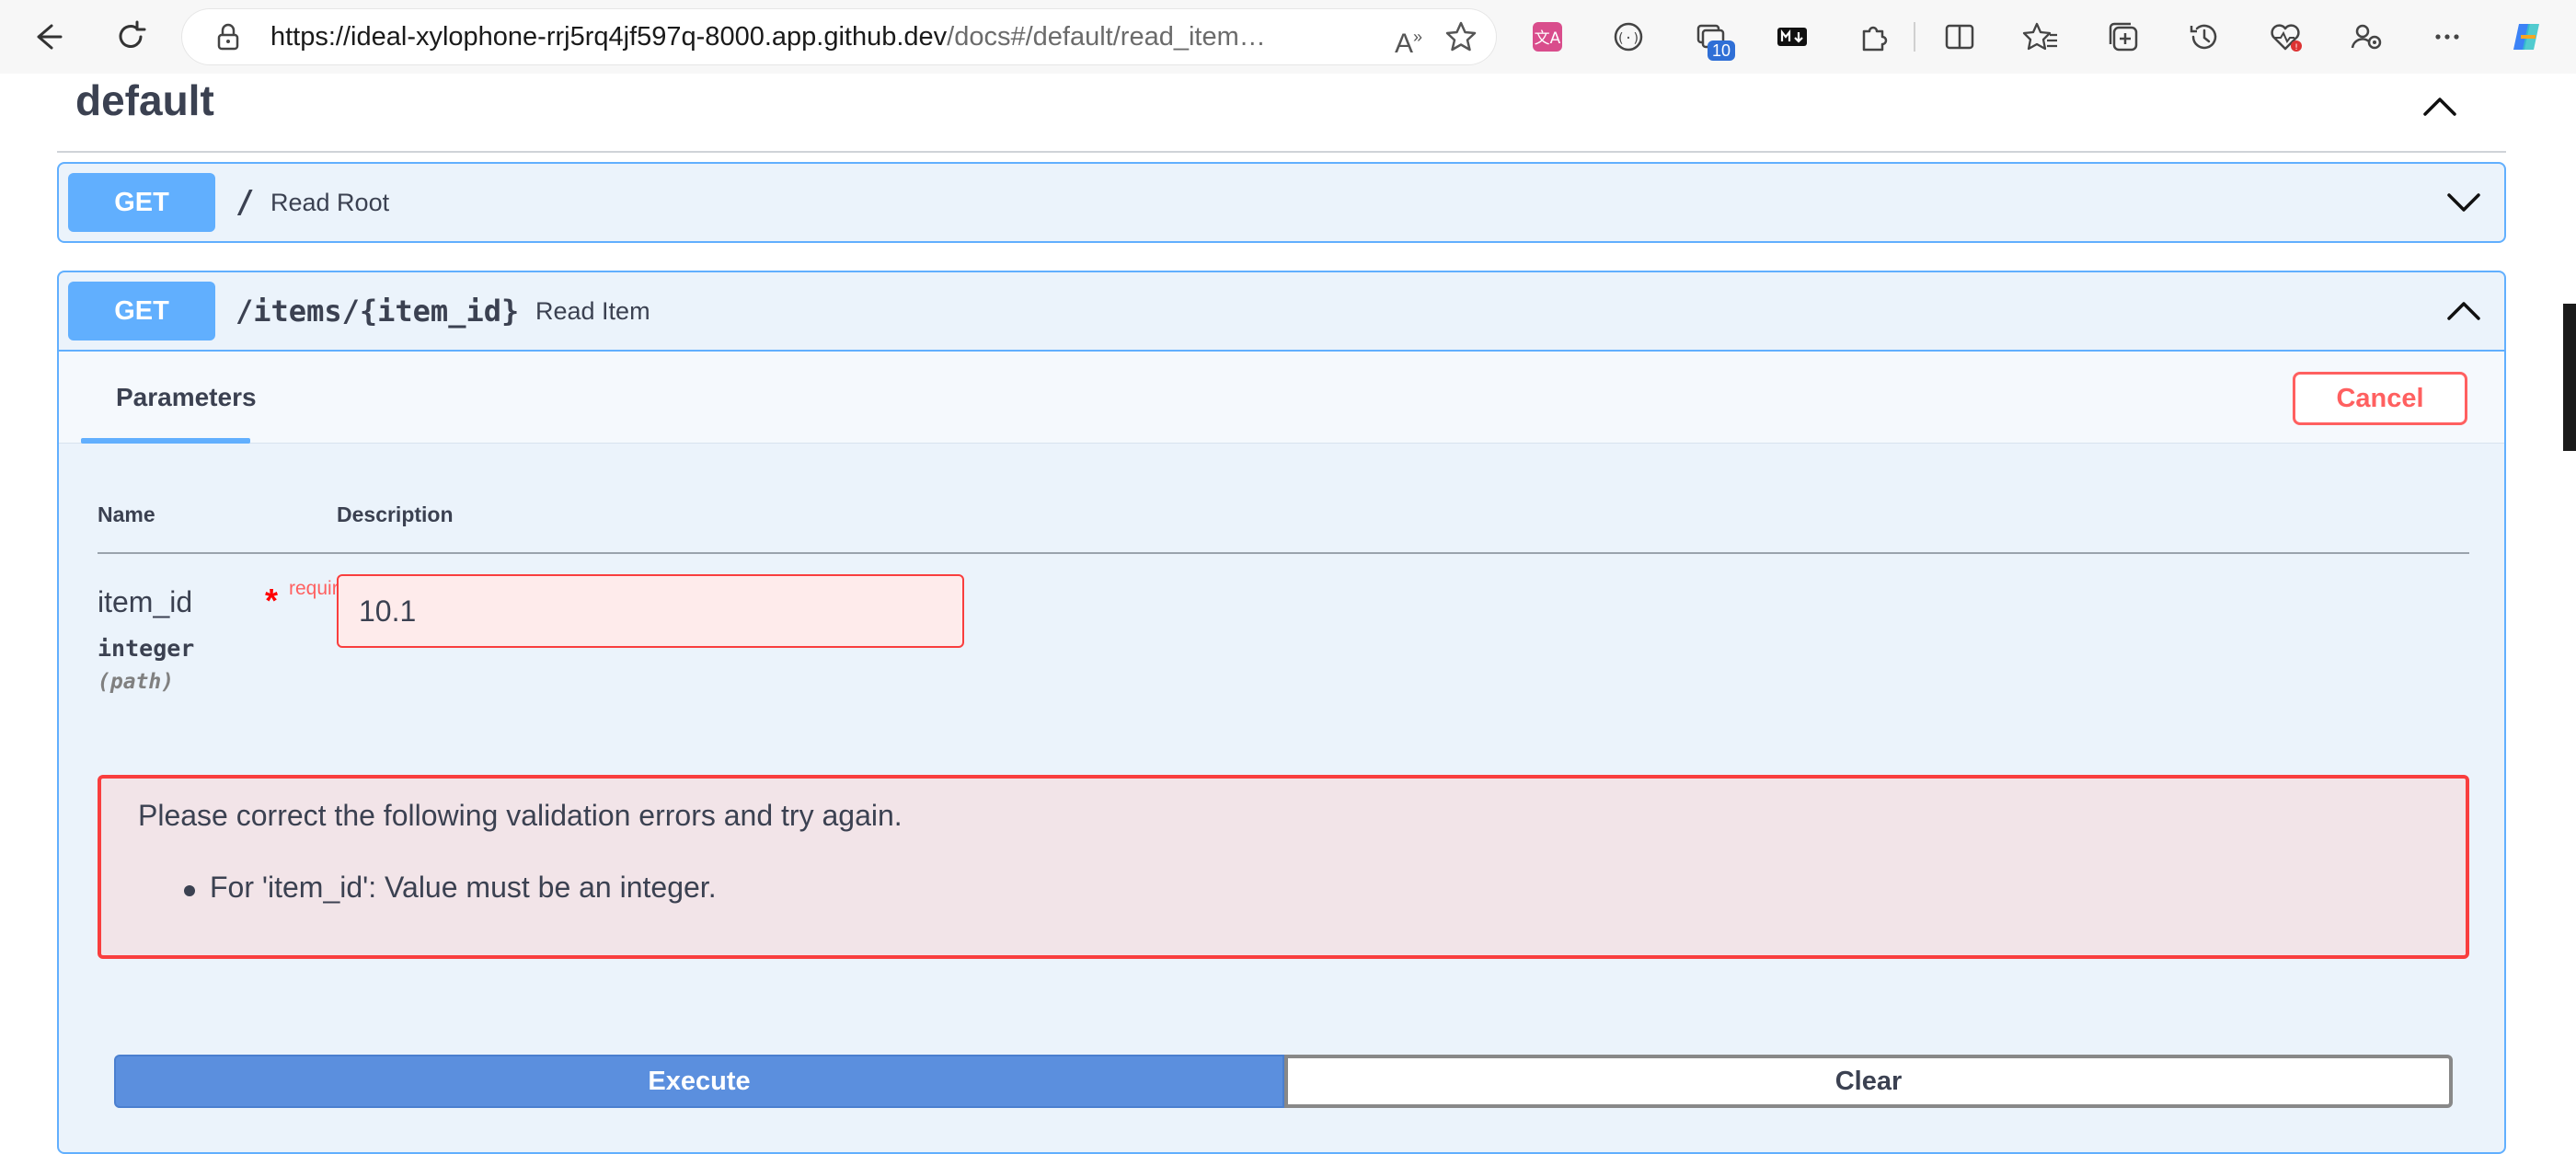 This screenshot has height=1154, width=2576. I want to click on validation-error-item: For 'item_id': Value must be an integer., so click(463, 887).